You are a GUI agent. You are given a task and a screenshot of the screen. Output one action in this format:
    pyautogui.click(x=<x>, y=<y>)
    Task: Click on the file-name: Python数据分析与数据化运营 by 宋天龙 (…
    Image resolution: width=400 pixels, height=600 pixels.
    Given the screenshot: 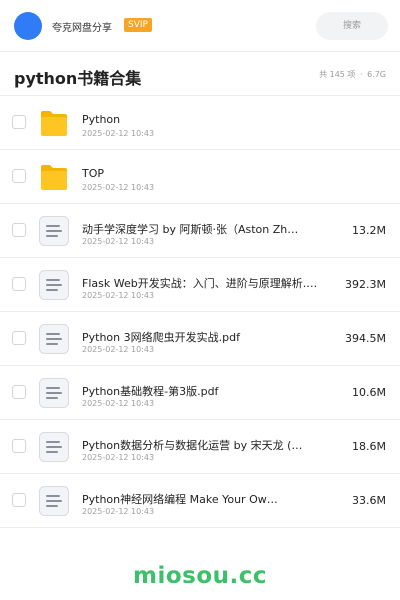 What is the action you would take?
    pyautogui.click(x=202, y=445)
    